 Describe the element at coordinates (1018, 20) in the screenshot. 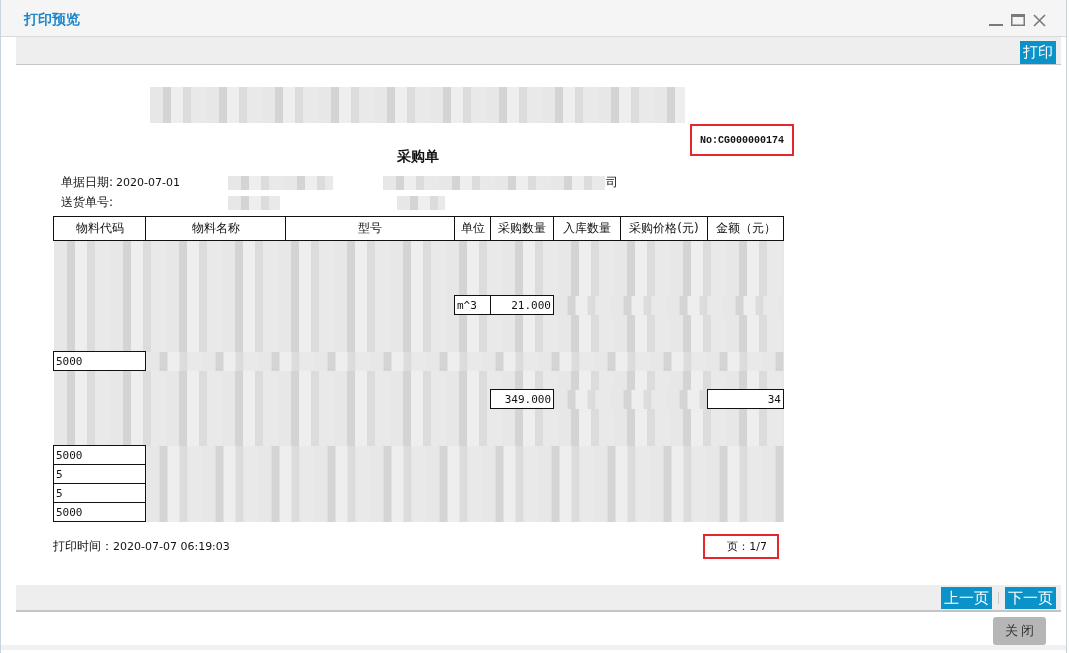

I see `maximize-icon` at that location.